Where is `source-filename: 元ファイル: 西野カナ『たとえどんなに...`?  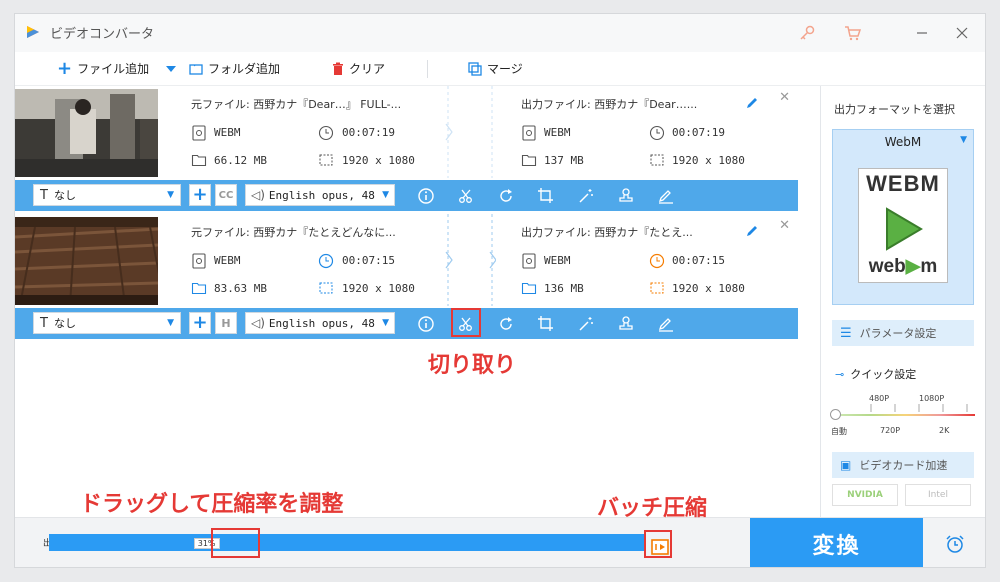 source-filename: 元ファイル: 西野カナ『たとえどんなに... is located at coordinates (293, 232).